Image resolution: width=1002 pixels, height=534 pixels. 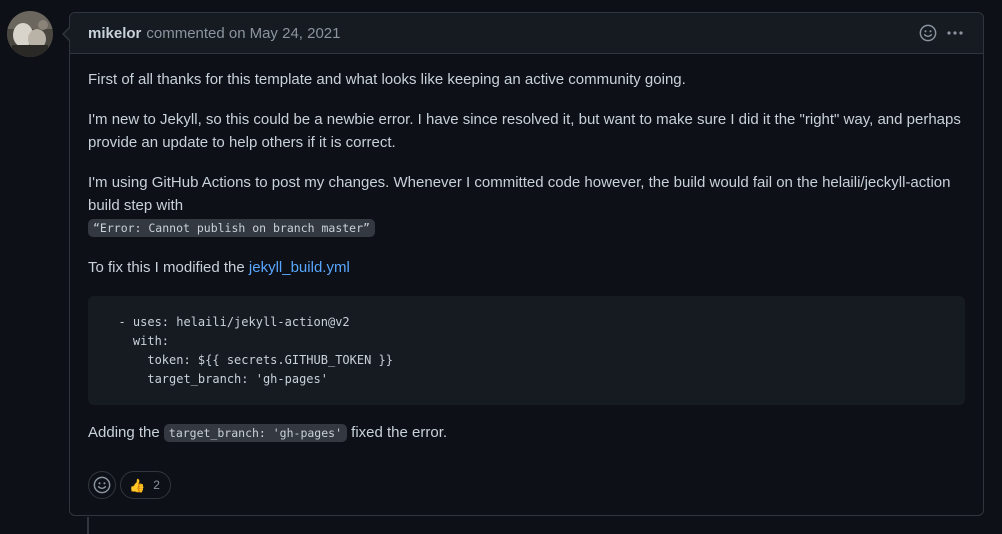 I want to click on inline-code-target-branch: target_branch: 'gh-pages', so click(x=255, y=433).